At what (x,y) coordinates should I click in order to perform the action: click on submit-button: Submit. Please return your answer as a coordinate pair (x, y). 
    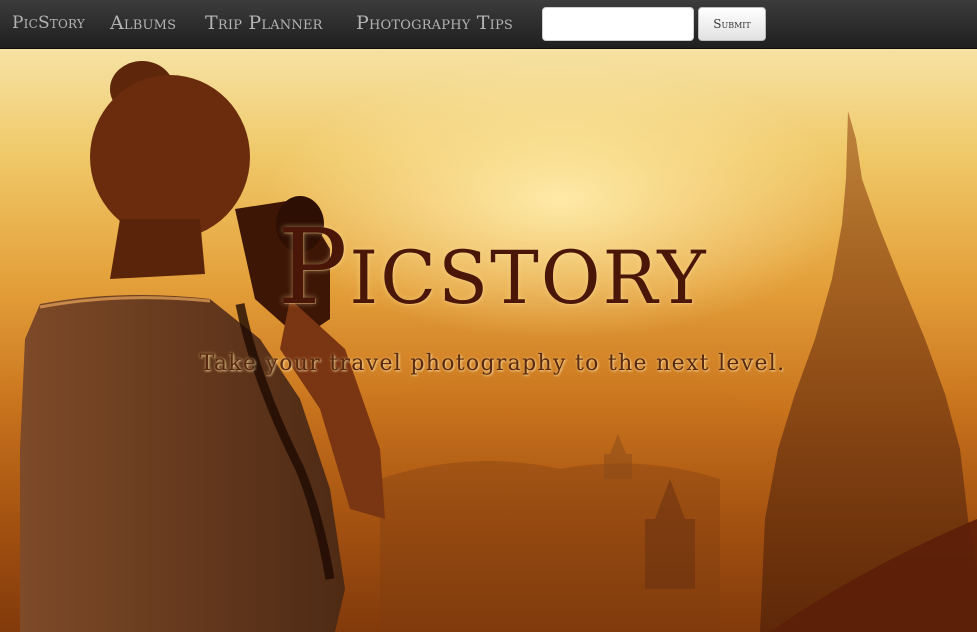
    Looking at the image, I should click on (732, 24).